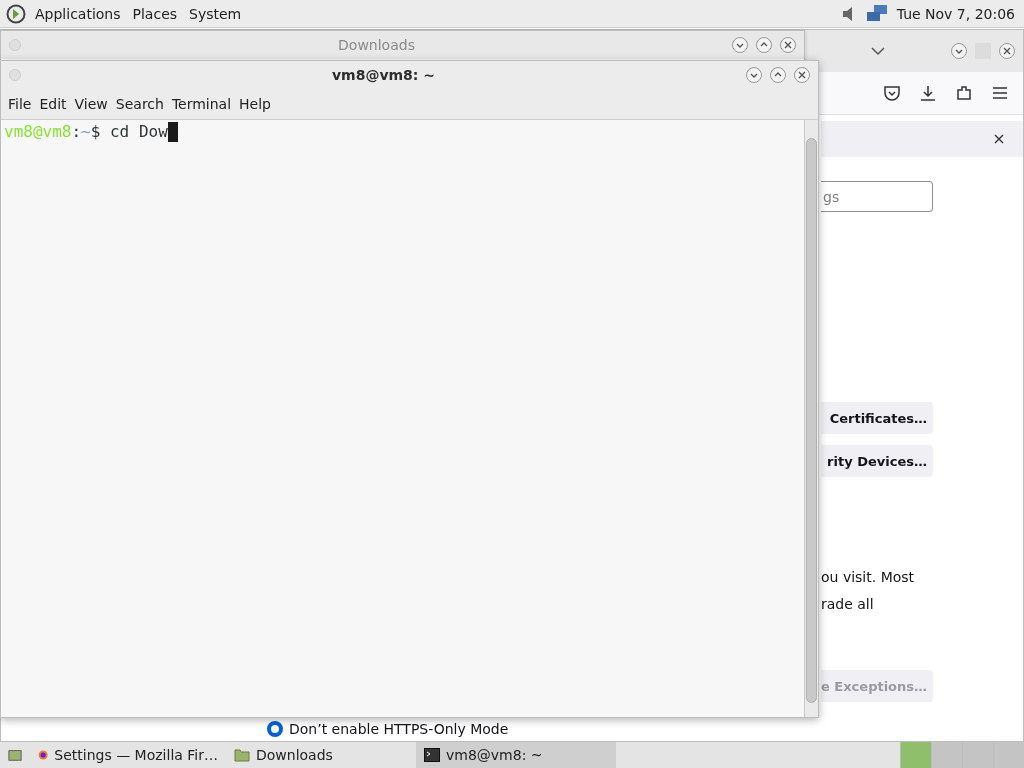 This screenshot has width=1024, height=768. I want to click on window-title: vm8@vm8: ~, so click(383, 75).